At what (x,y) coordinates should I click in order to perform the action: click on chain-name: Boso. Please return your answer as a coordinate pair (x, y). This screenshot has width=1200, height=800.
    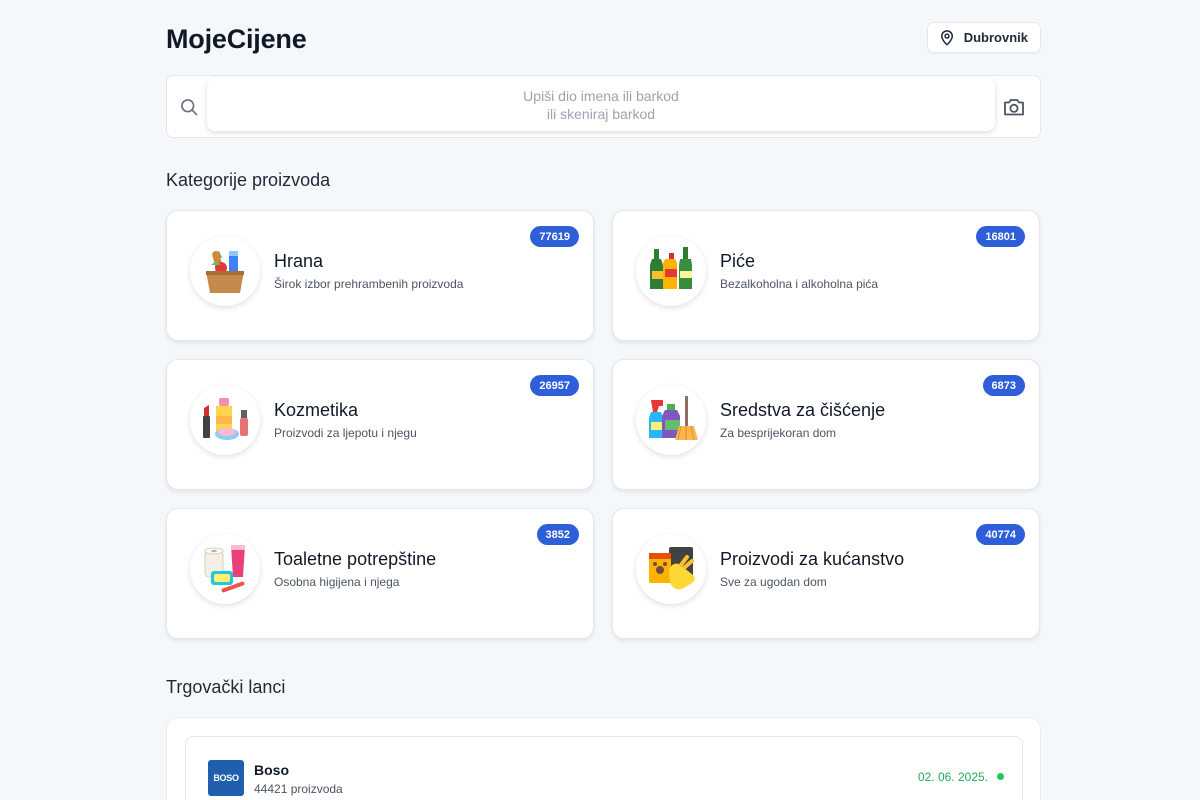
    Looking at the image, I should click on (271, 770).